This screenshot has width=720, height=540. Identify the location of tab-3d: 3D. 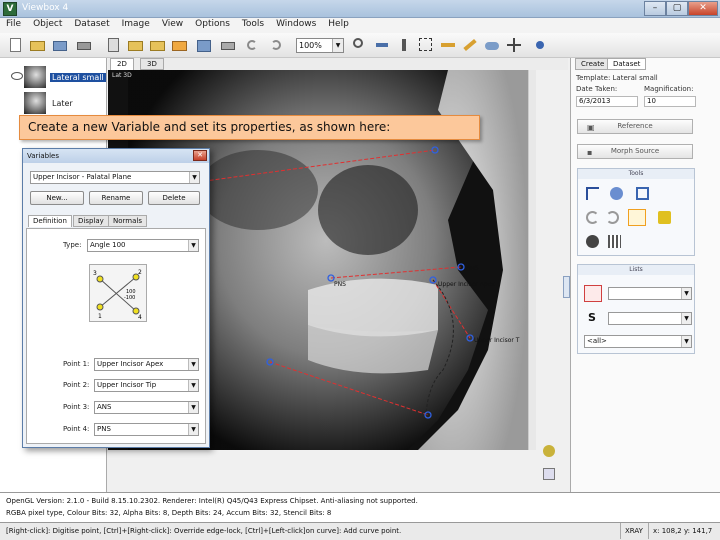
(152, 64).